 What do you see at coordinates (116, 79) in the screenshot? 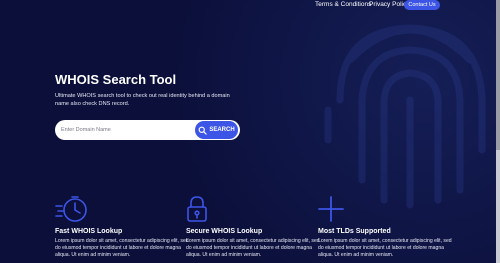
I see `page-title: WHOIS Search Tool` at bounding box center [116, 79].